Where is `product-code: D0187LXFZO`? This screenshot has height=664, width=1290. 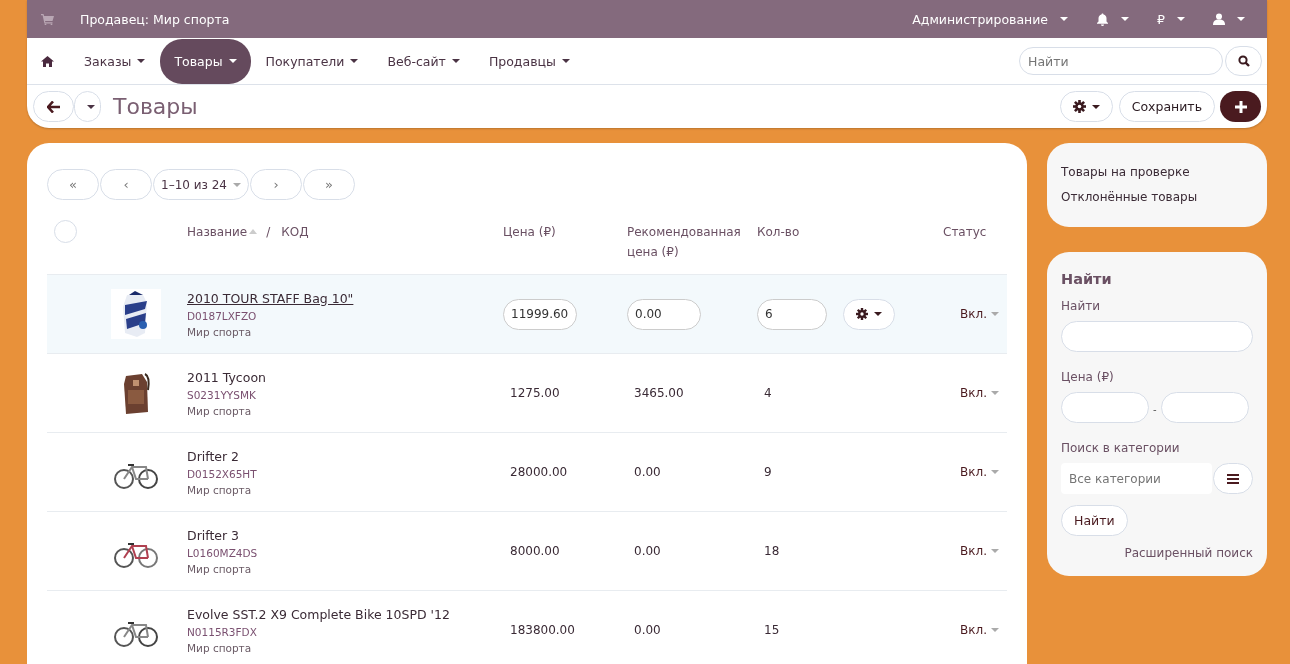 product-code: D0187LXFZO is located at coordinates (222, 315).